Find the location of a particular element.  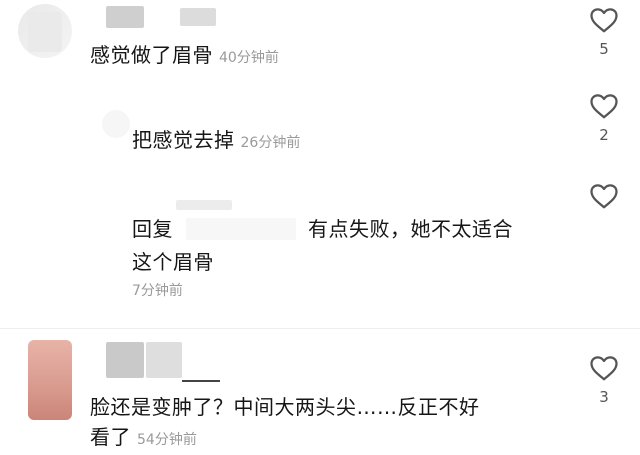

like-button: 5 is located at coordinates (604, 32).